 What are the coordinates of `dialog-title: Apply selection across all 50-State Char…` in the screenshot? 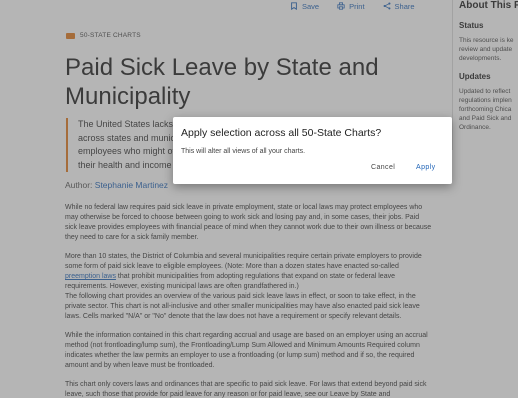 It's located at (281, 133).